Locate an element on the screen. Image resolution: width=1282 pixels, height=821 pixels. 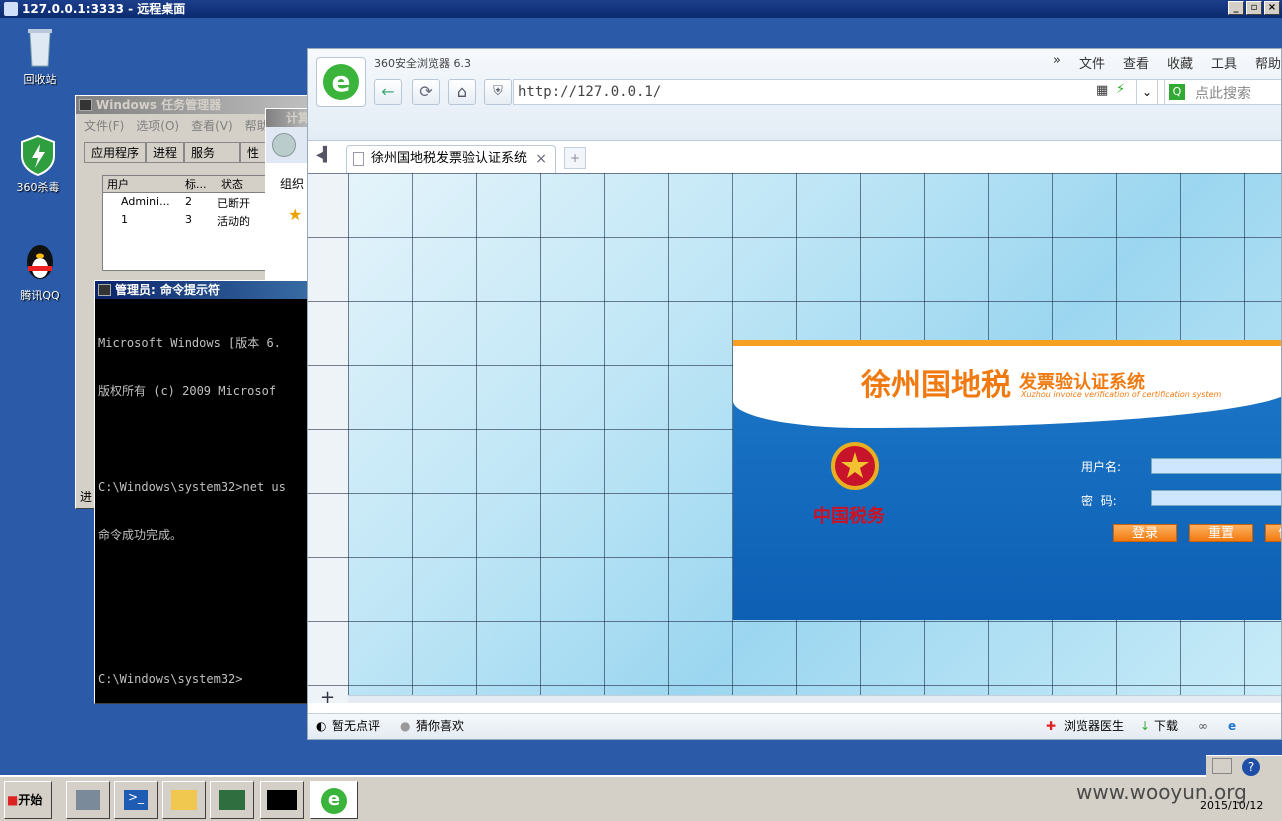
favorites-star-icon: ★ is located at coordinates (295, 214).